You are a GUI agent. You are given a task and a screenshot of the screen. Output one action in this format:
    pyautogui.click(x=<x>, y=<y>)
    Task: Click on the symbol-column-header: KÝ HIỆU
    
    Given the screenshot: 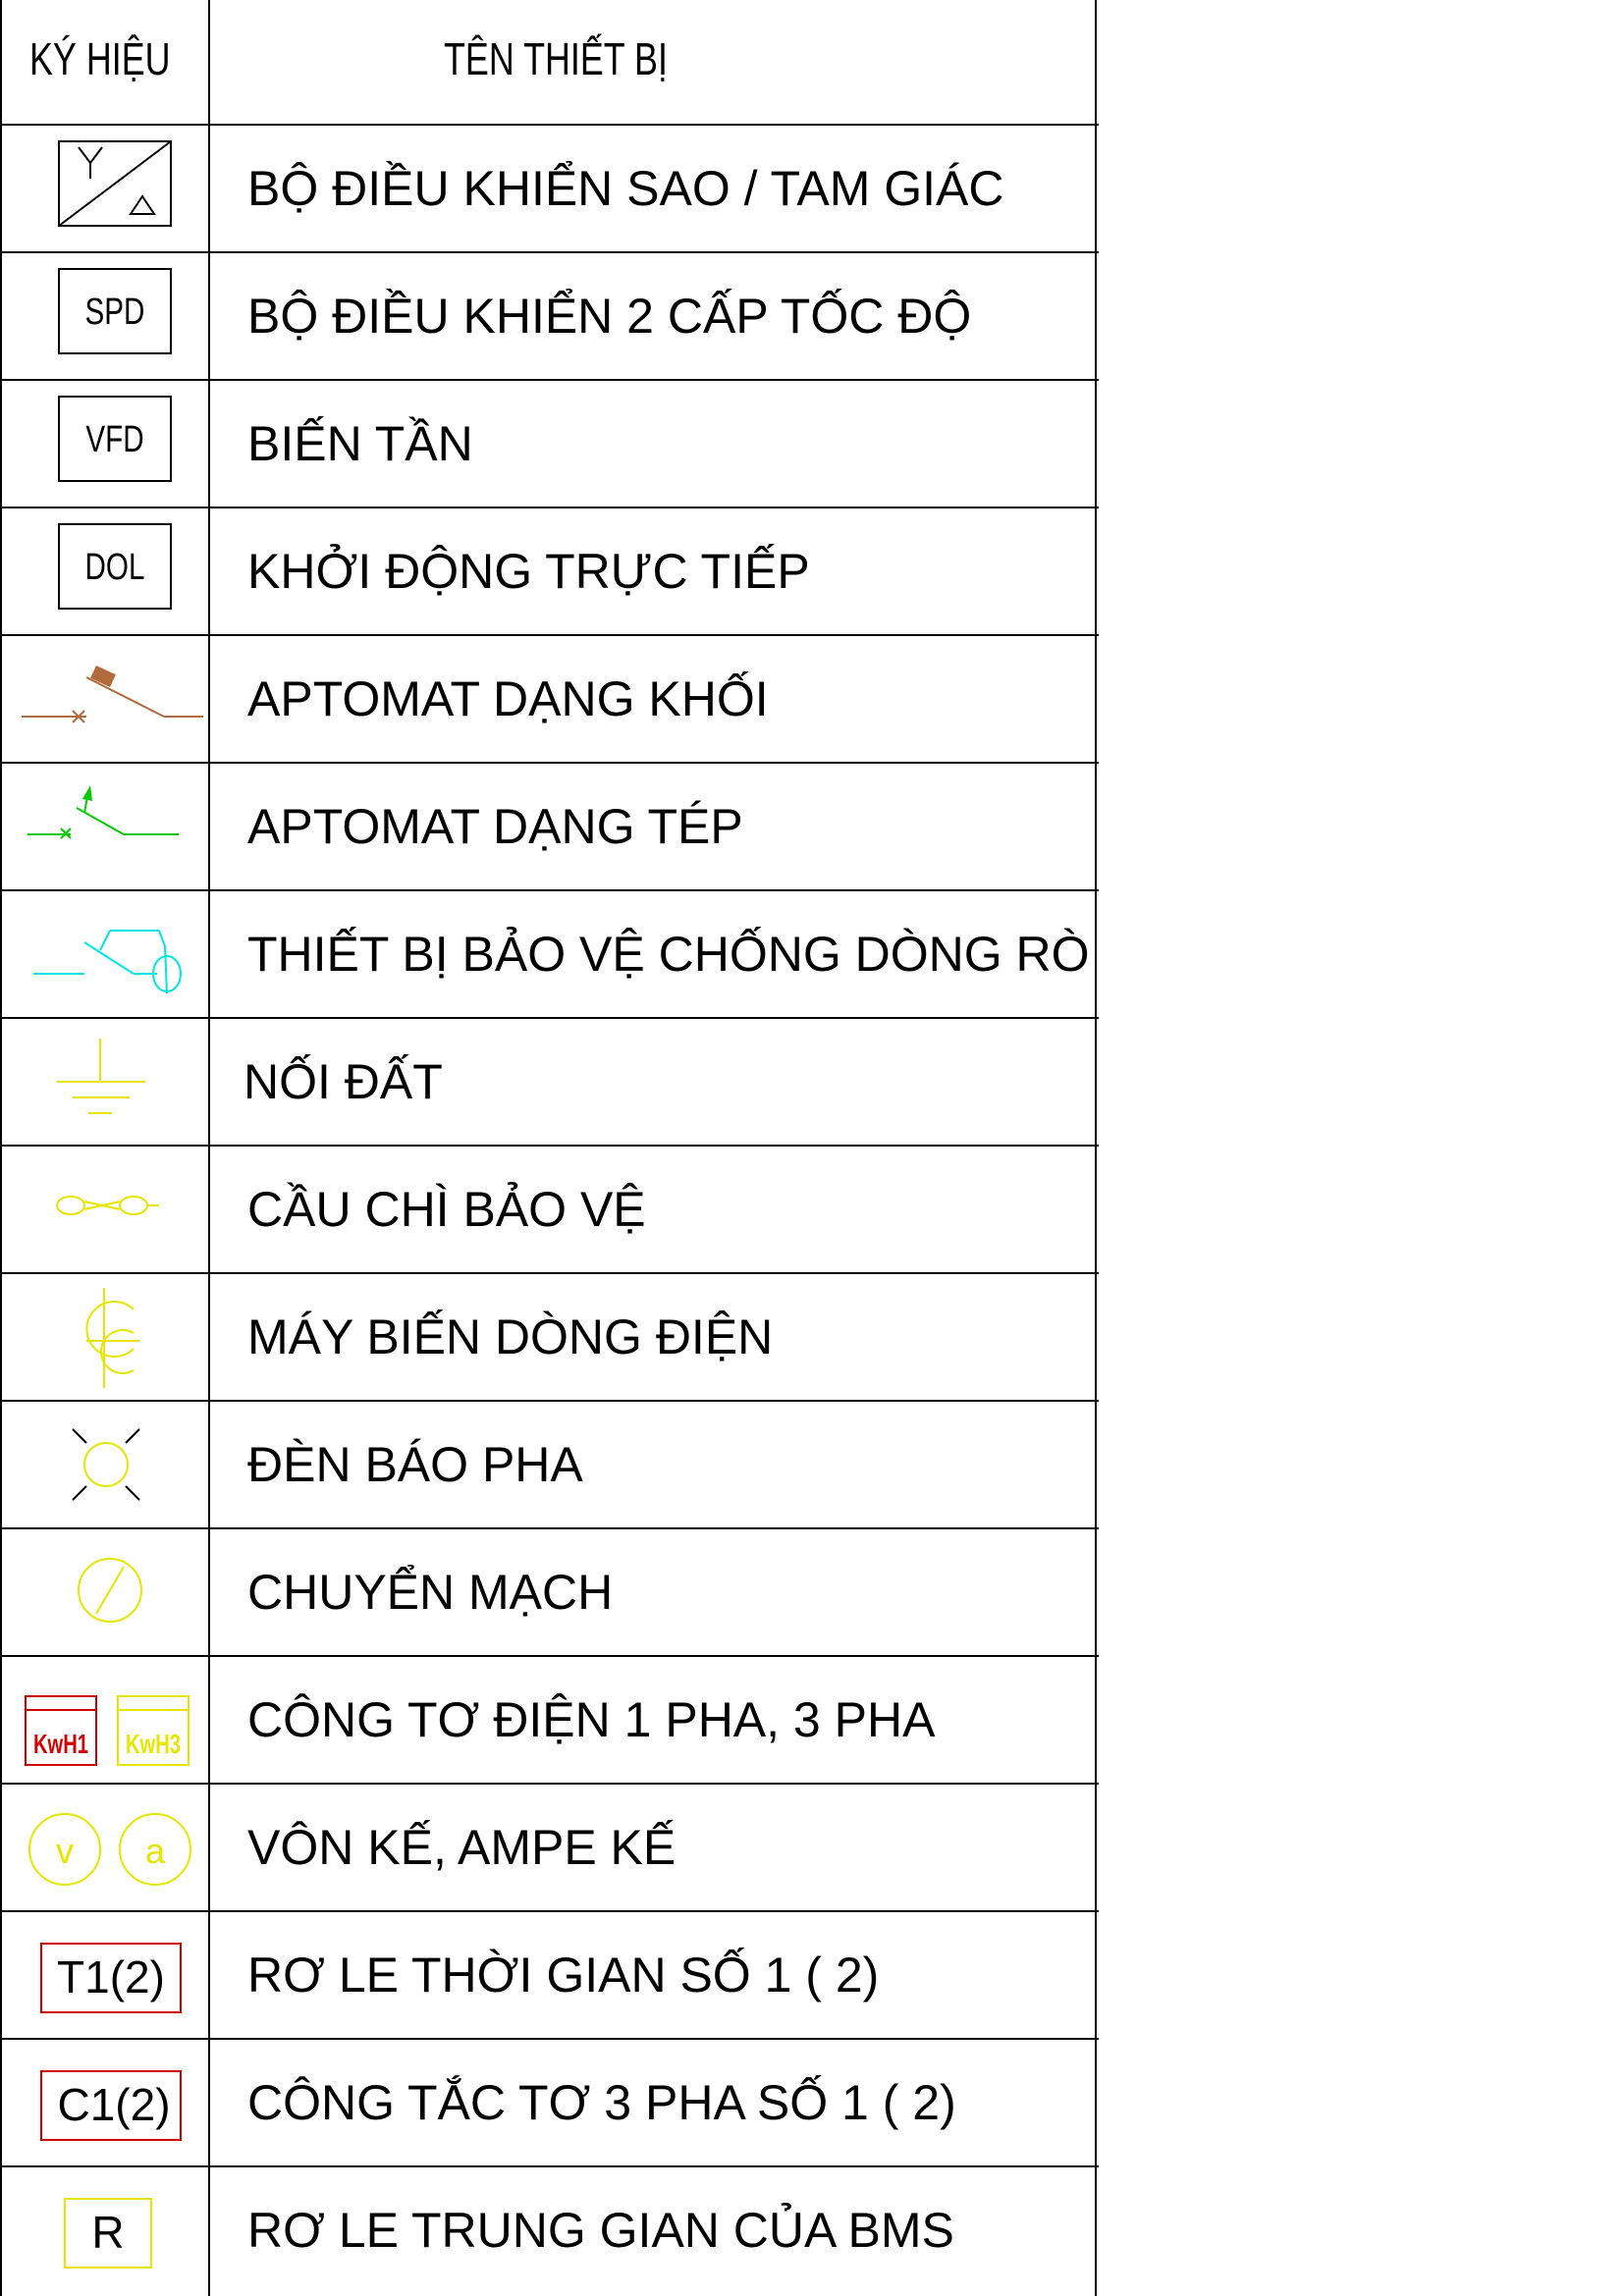 What is the action you would take?
    pyautogui.click(x=100, y=58)
    